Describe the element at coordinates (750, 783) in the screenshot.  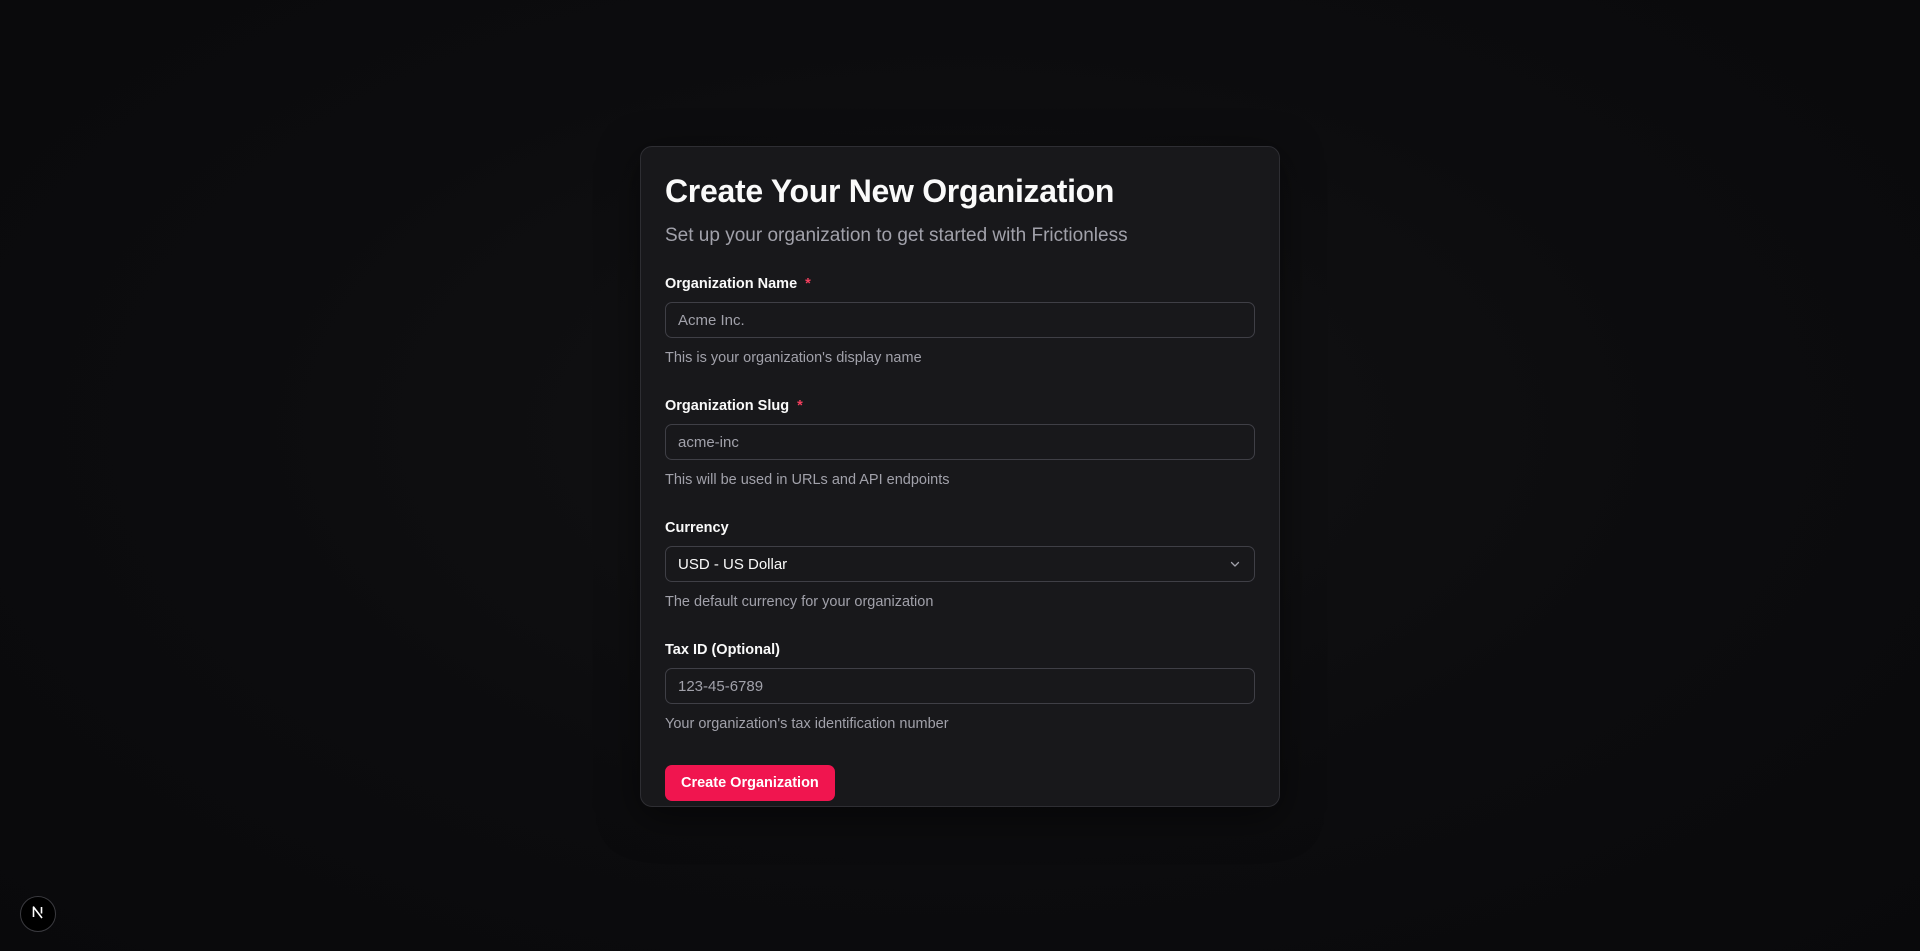
I see `create-organization-button: Create Organization` at that location.